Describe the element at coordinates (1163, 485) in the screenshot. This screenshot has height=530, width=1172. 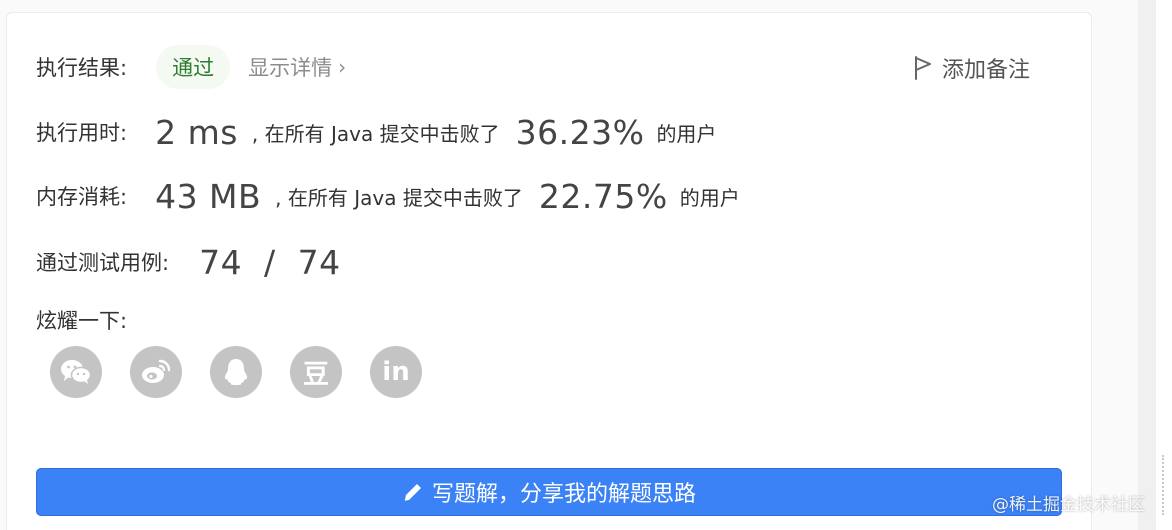
I see `resize-handle` at that location.